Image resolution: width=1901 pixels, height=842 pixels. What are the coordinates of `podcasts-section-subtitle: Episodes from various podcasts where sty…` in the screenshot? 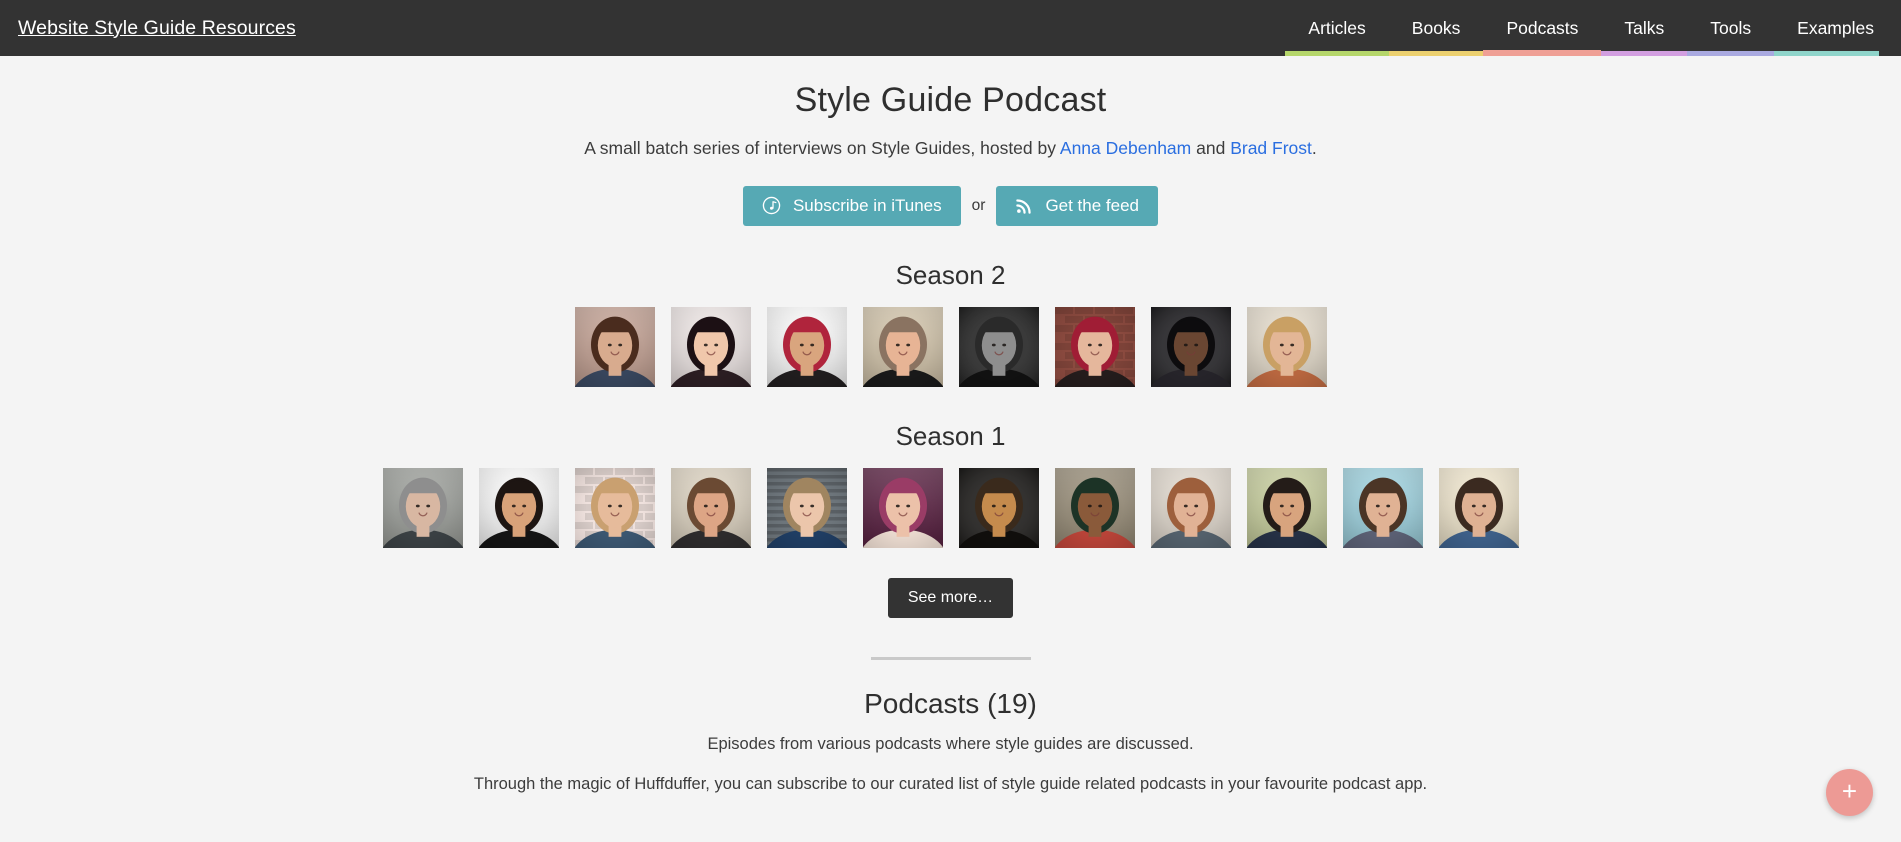 It's located at (950, 744).